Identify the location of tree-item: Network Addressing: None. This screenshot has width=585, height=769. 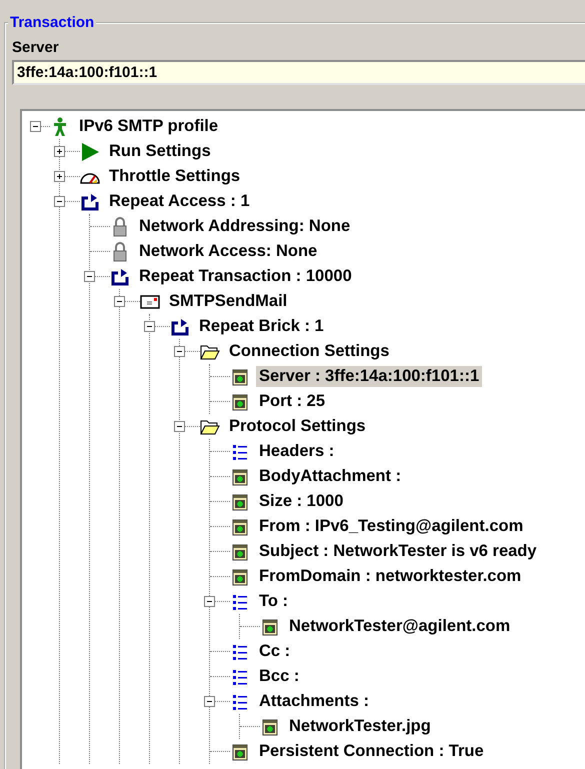
(245, 226).